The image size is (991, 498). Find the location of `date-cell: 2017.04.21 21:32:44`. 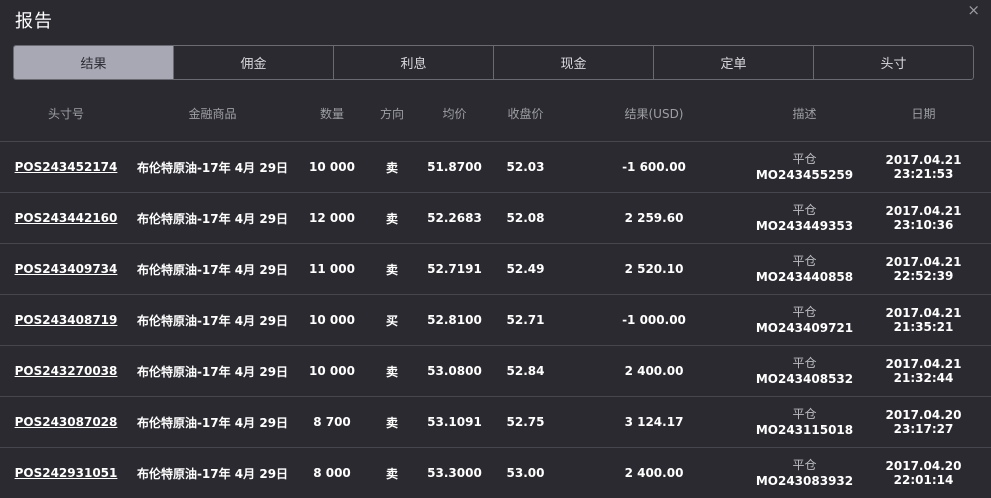

date-cell: 2017.04.21 21:32:44 is located at coordinates (923, 371).